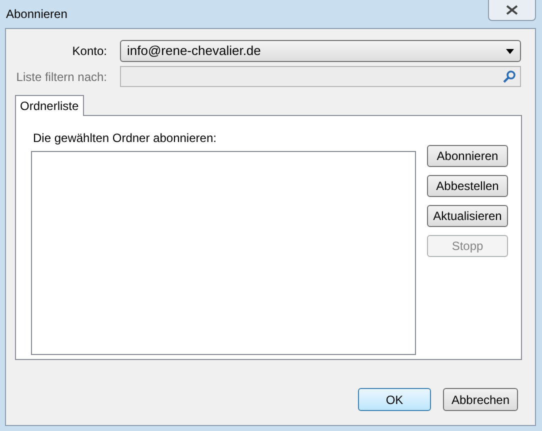 The height and width of the screenshot is (431, 542). Describe the element at coordinates (467, 186) in the screenshot. I see `side-button: Abbestellen` at that location.